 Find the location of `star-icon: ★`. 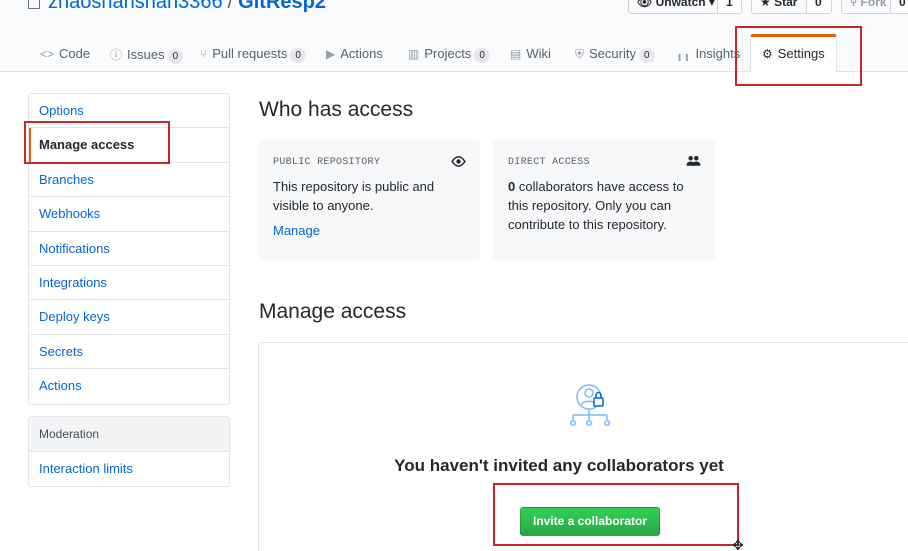

star-icon: ★ is located at coordinates (765, 4).